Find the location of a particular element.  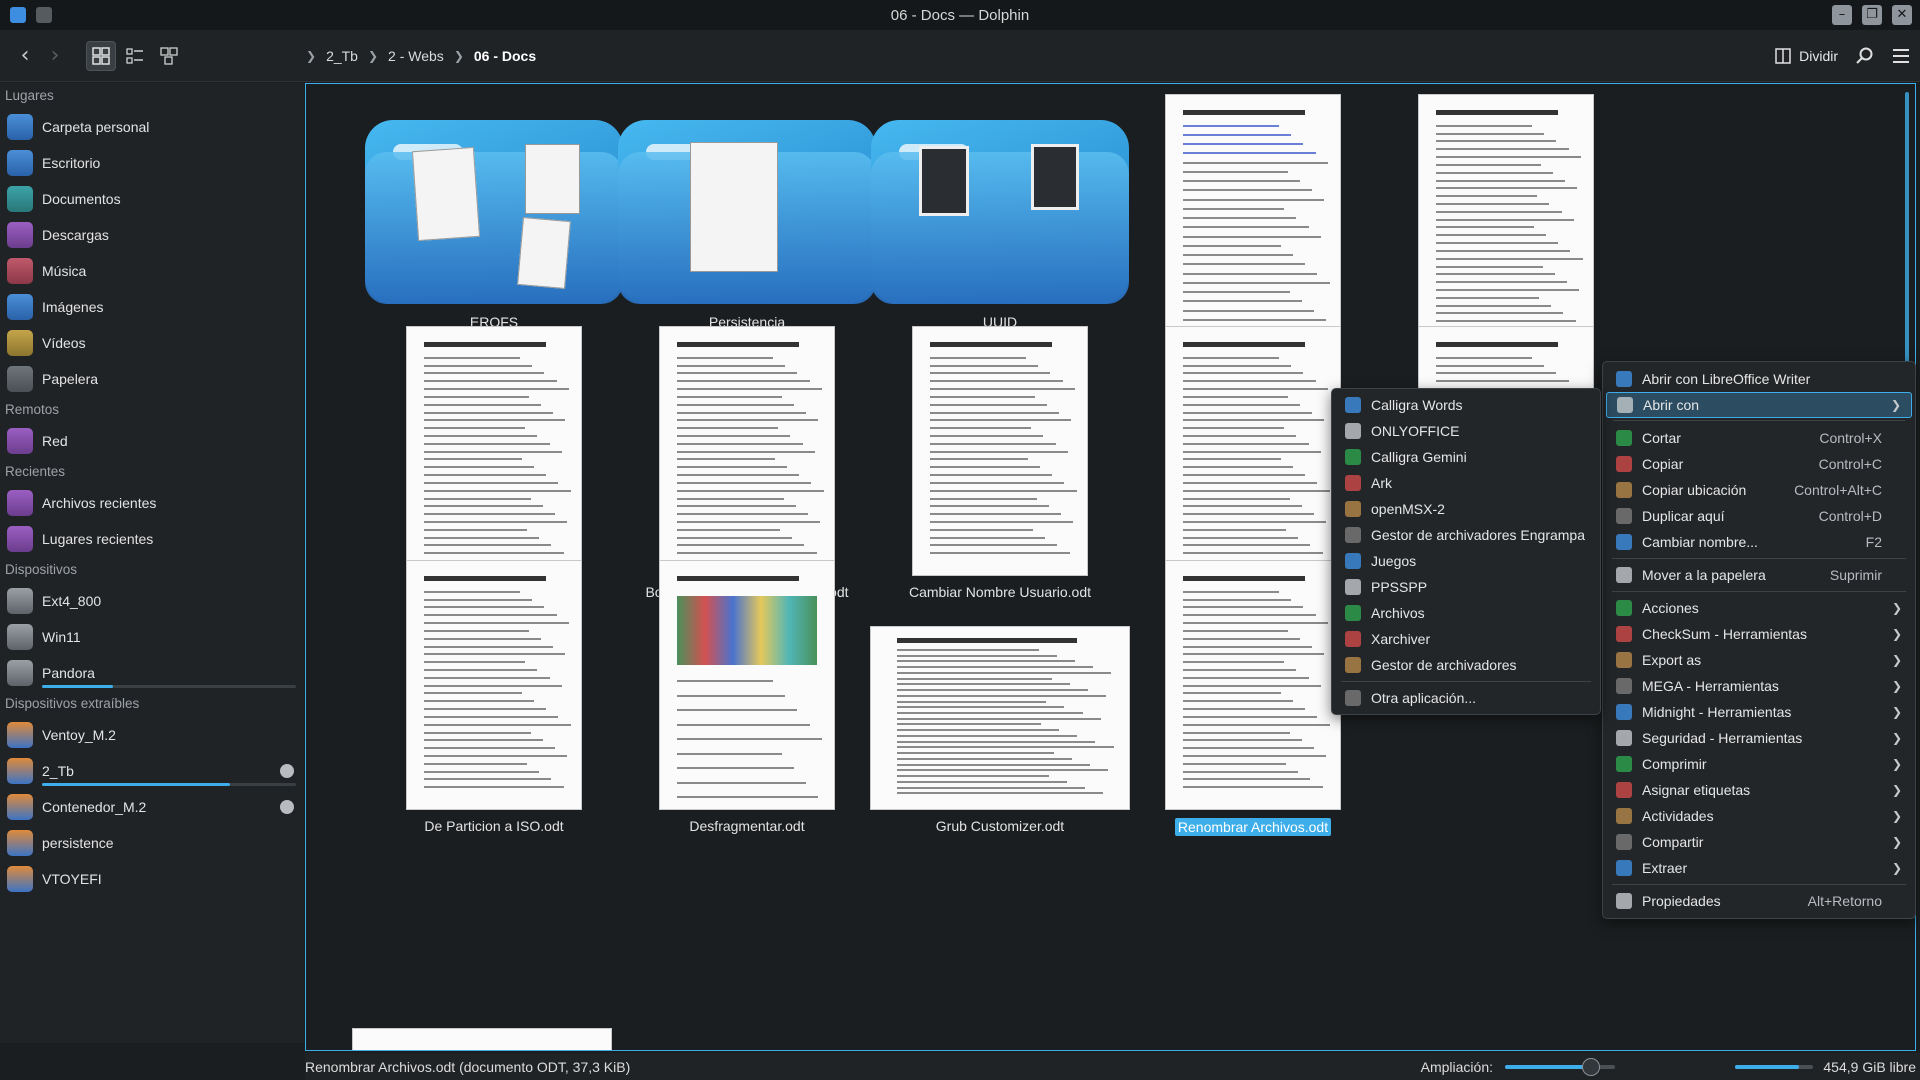

menu-item: Xarchiver is located at coordinates (1466, 639).